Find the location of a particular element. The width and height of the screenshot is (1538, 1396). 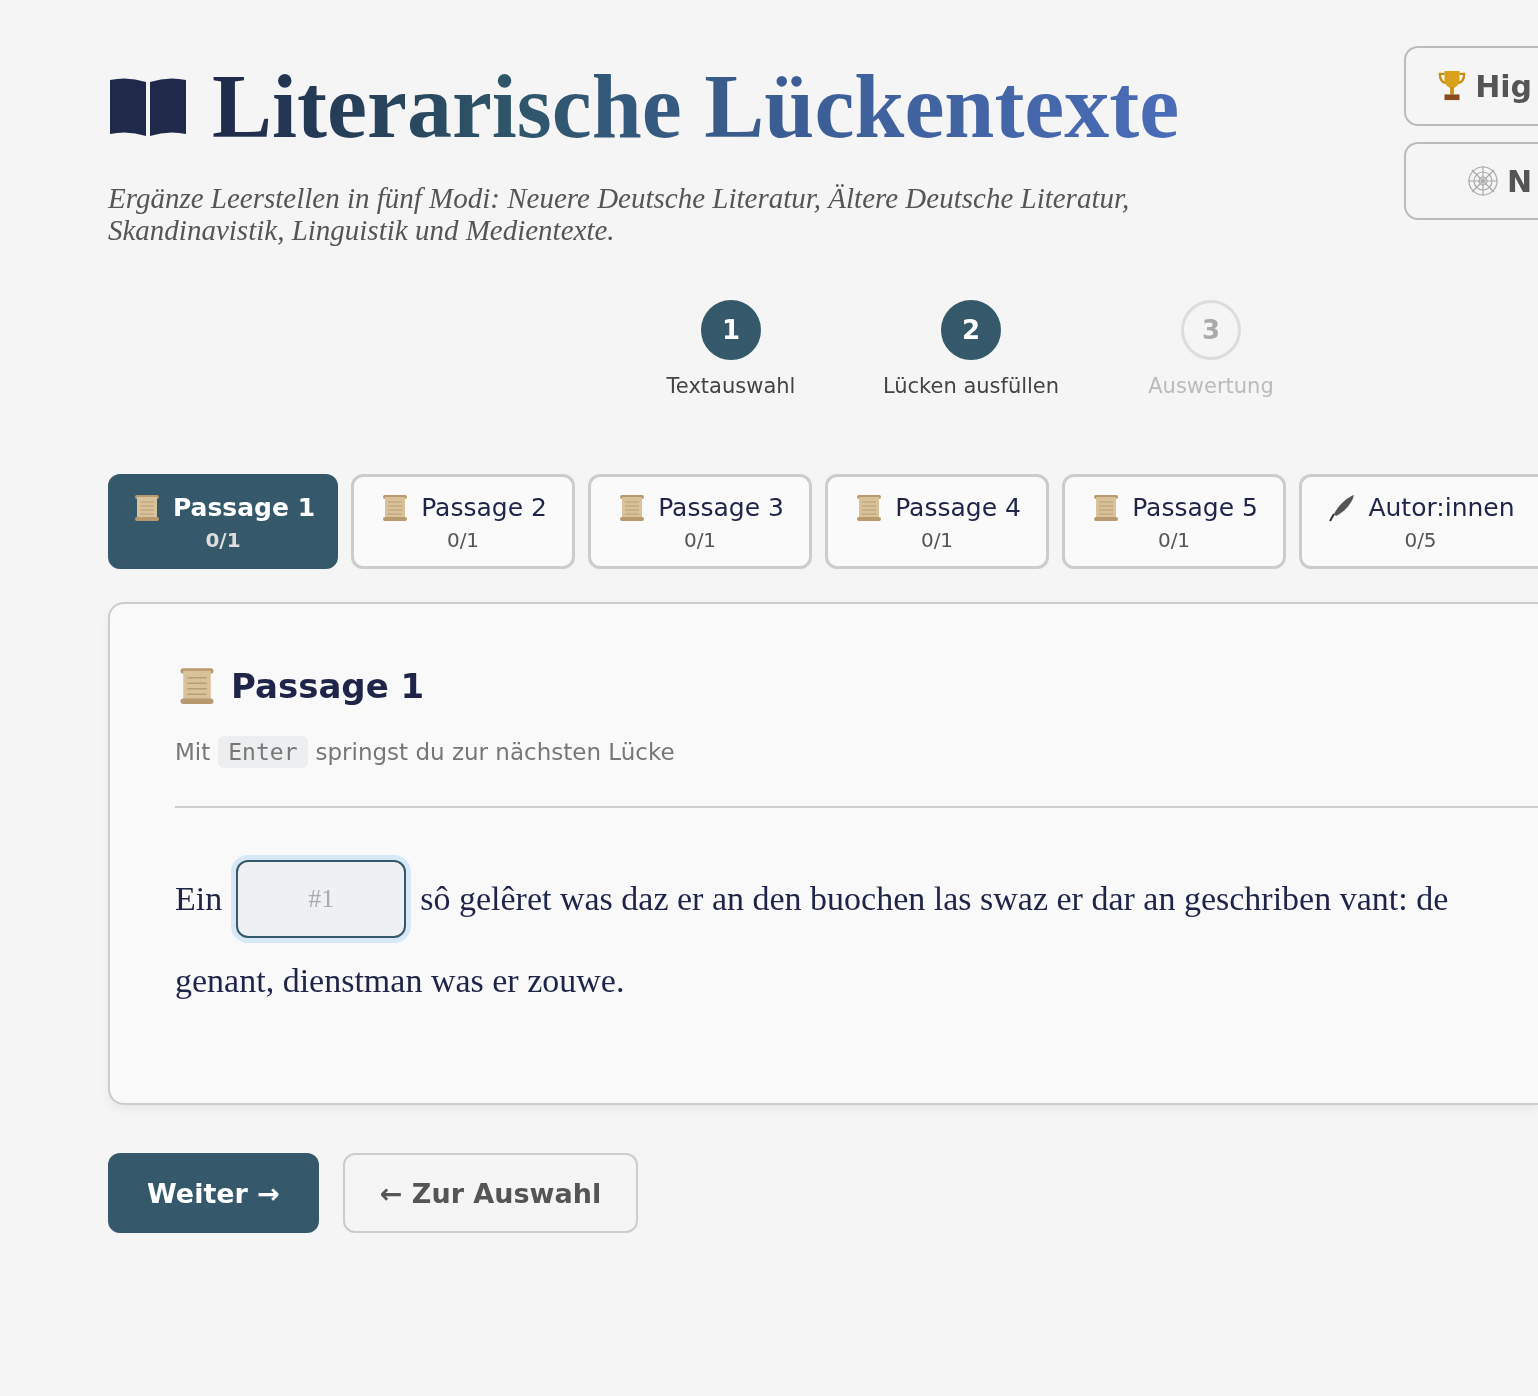

spider-web-icon is located at coordinates (1482, 181).